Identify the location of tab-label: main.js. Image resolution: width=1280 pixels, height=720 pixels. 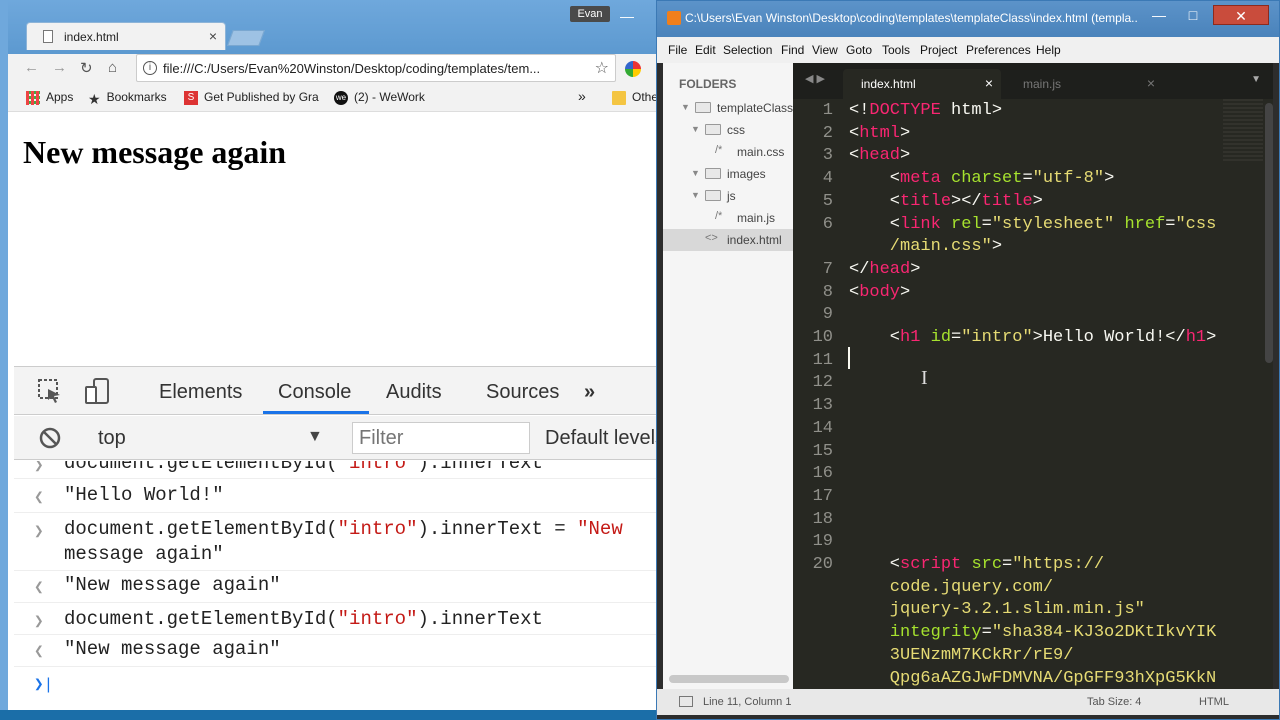
(1042, 84).